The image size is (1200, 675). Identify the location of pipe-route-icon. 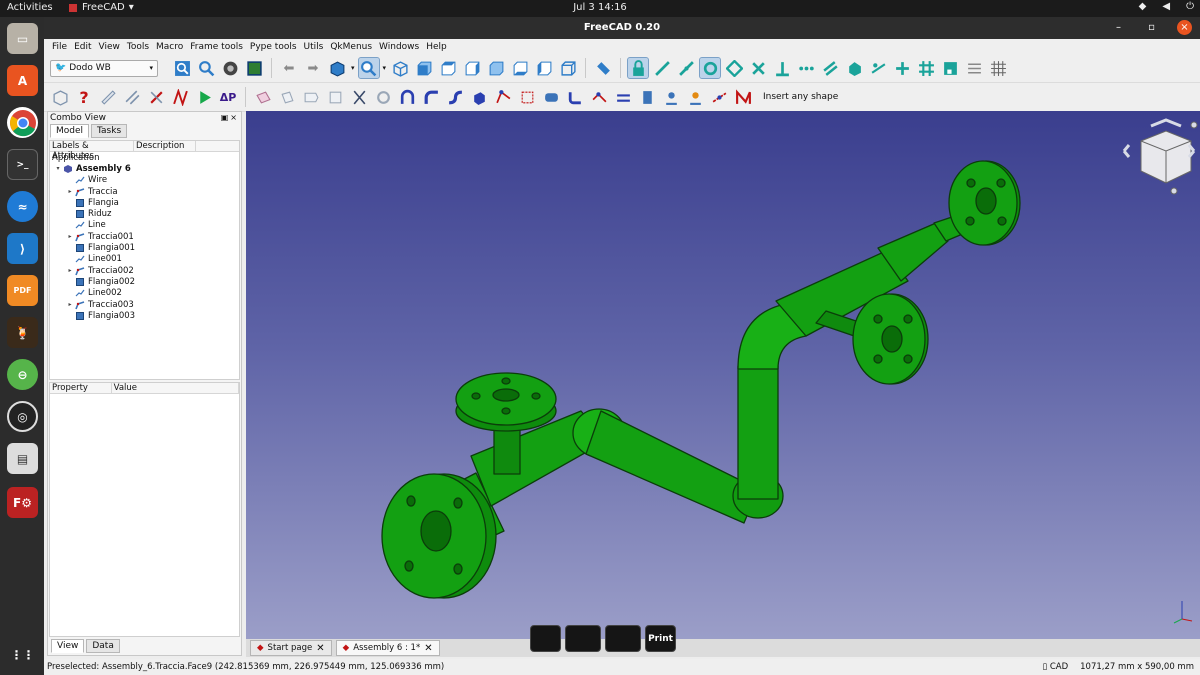
(503, 97).